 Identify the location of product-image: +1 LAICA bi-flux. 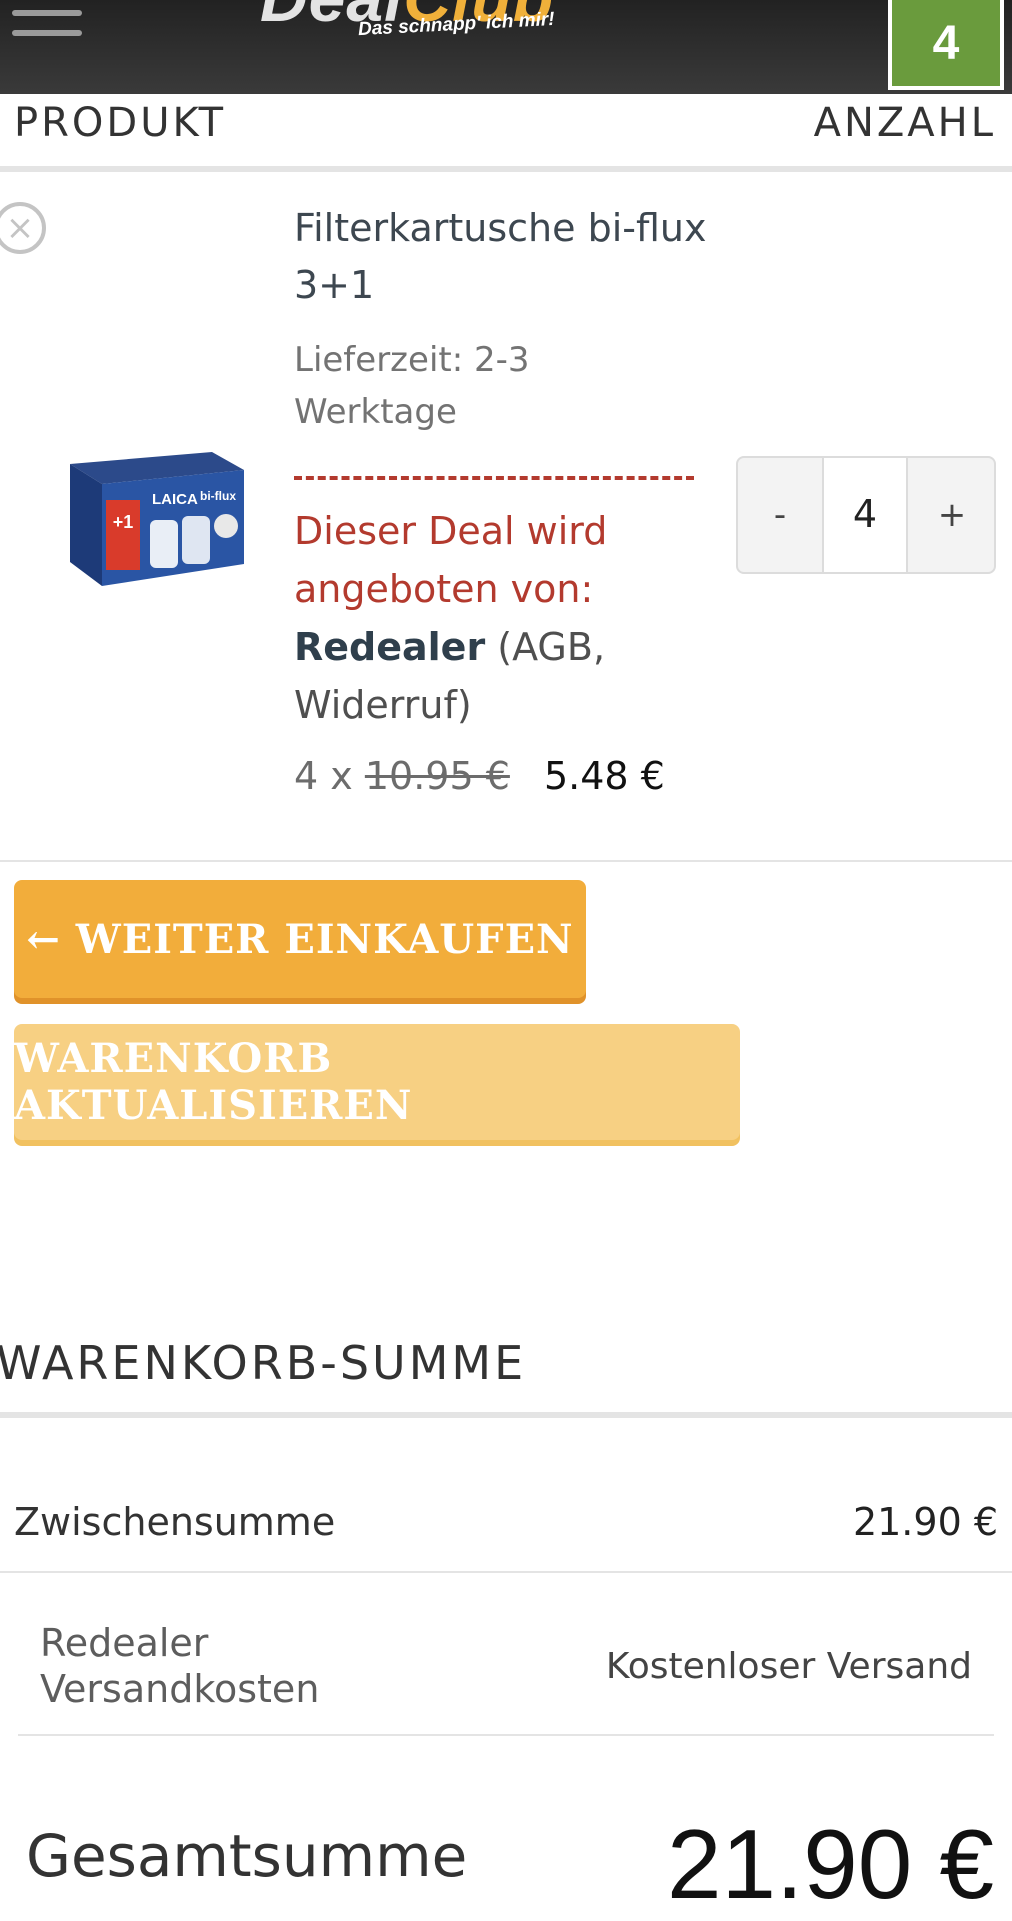
(155, 516).